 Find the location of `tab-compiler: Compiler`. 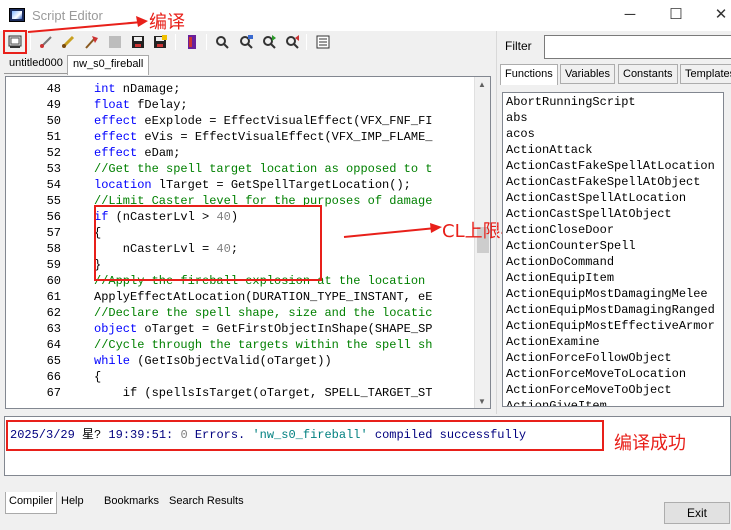

tab-compiler: Compiler is located at coordinates (31, 503).